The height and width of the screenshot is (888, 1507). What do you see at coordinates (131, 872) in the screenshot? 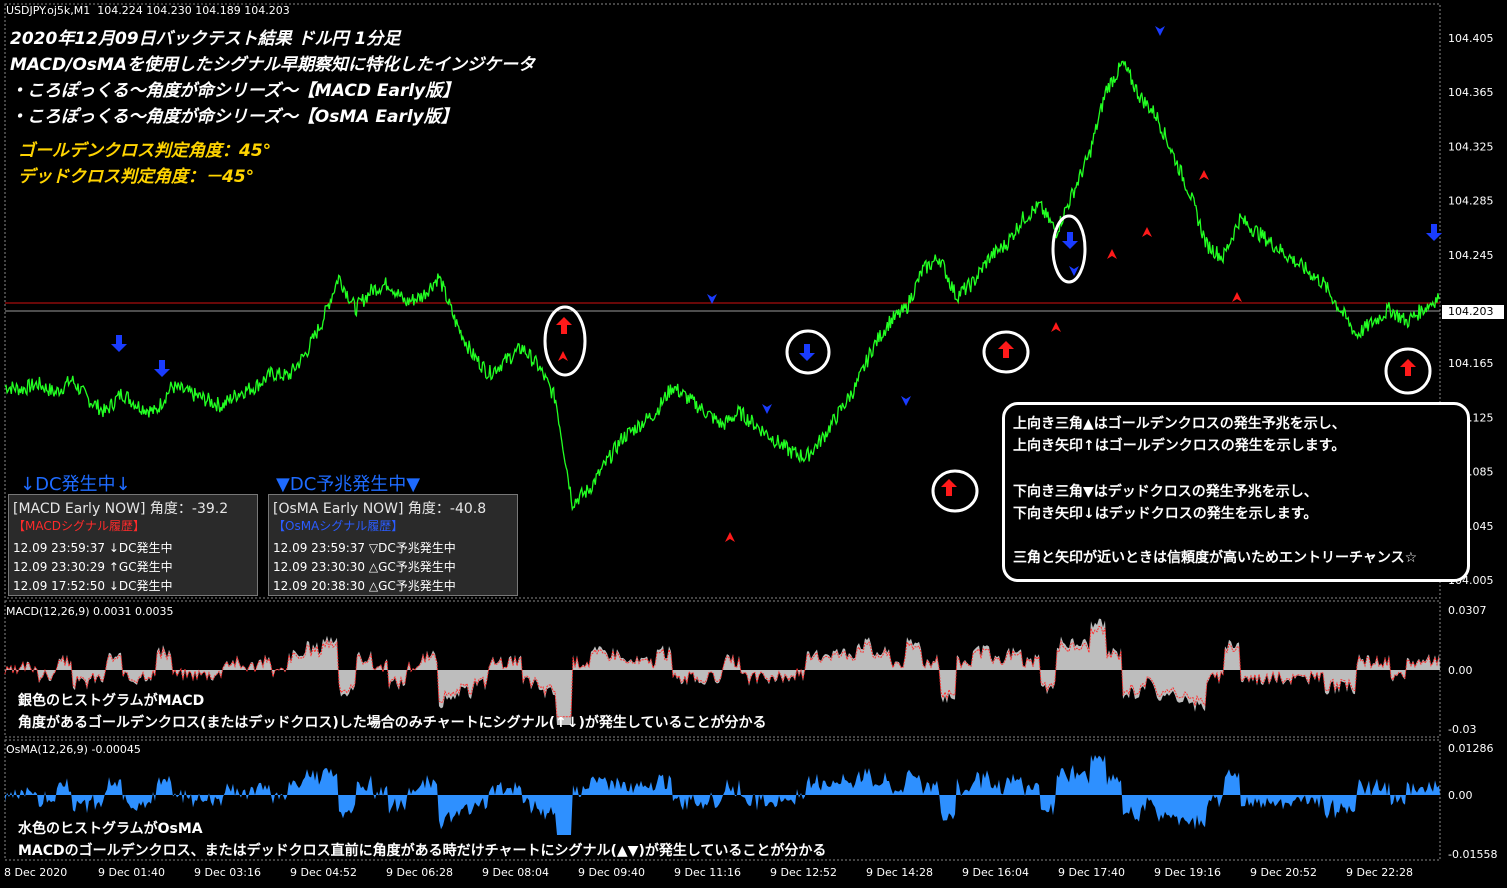
I see `time-tick: 9 Dec 01:40` at bounding box center [131, 872].